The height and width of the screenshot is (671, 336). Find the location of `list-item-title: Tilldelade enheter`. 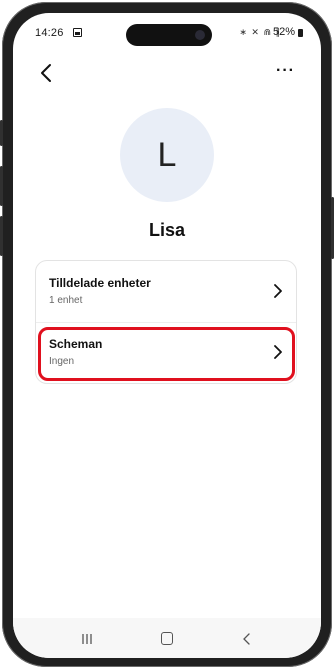

list-item-title: Tilldelade enheter is located at coordinates (100, 283).